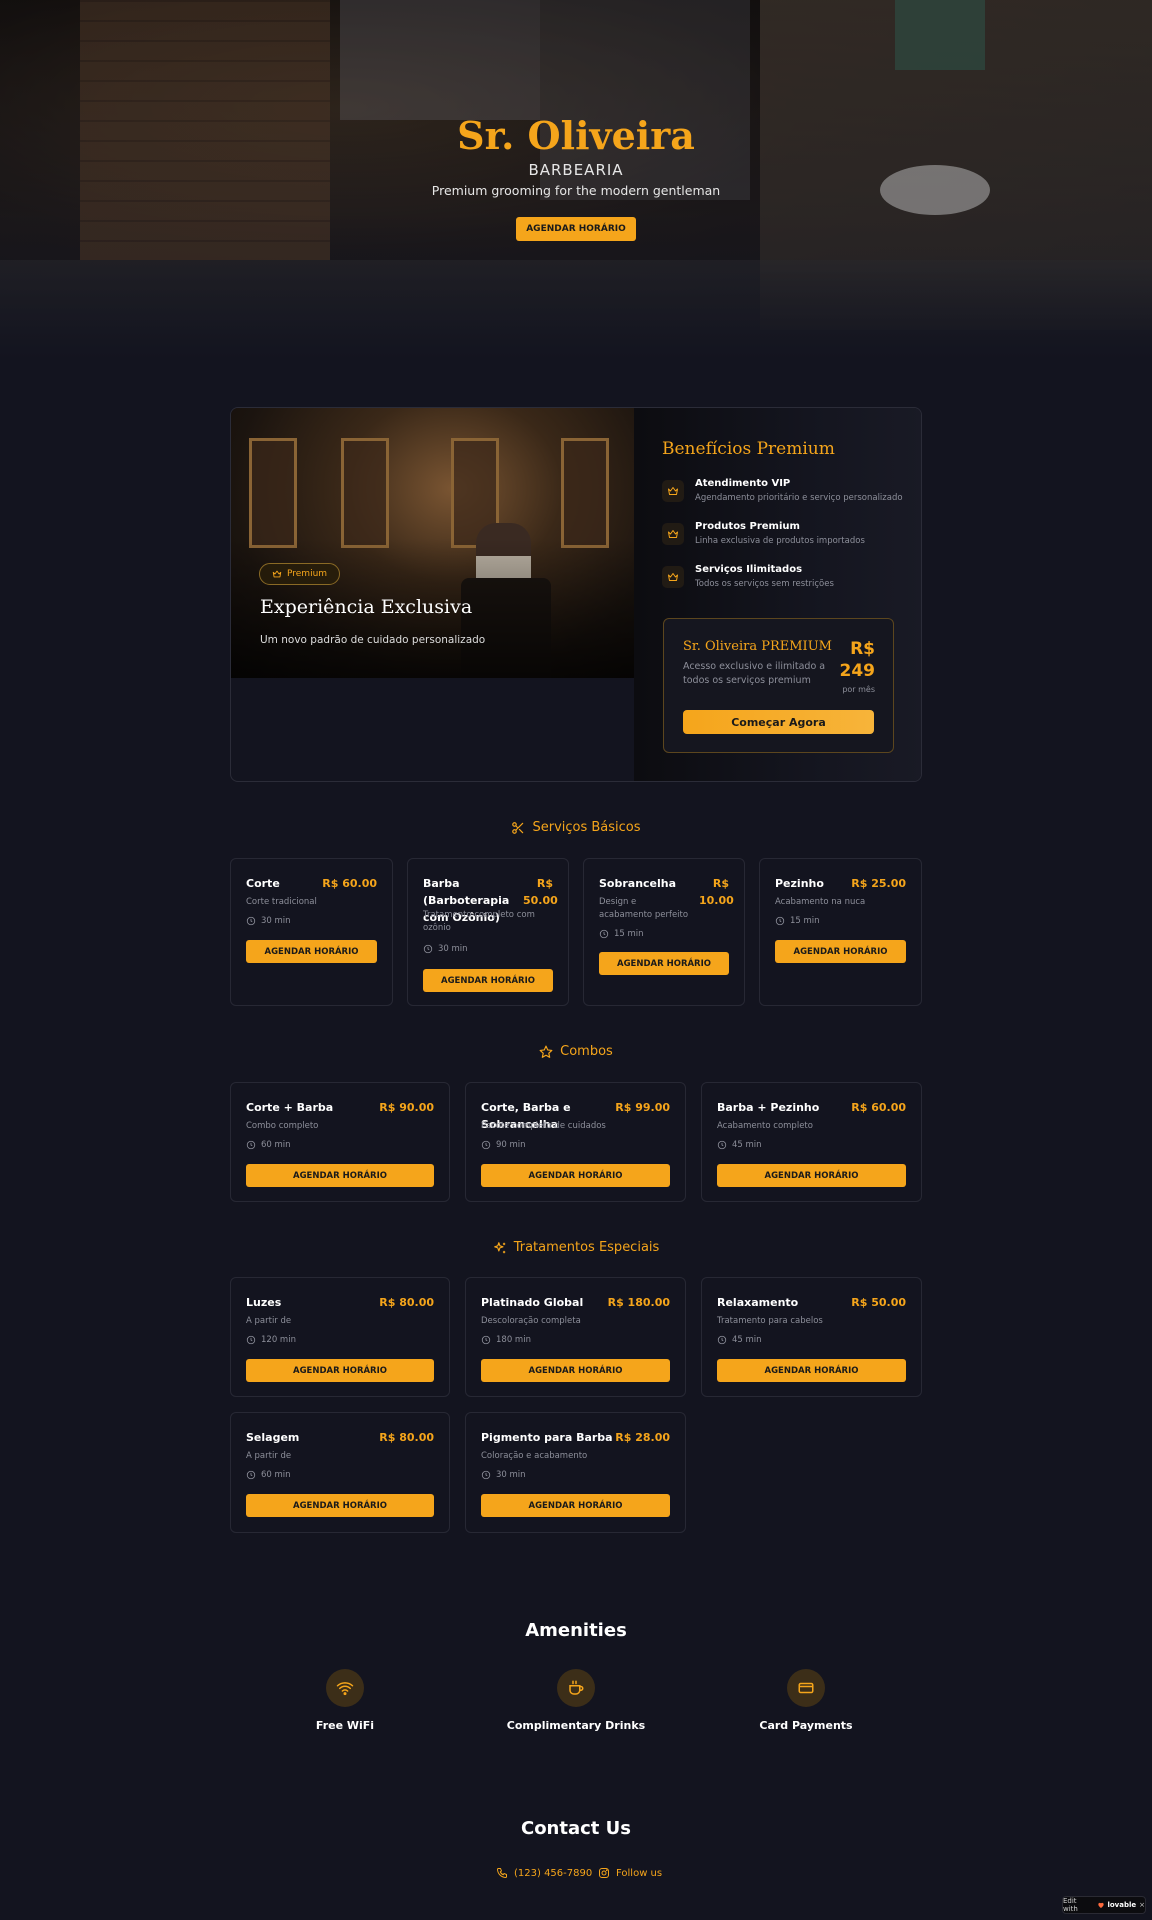 Image resolution: width=1152 pixels, height=1920 pixels. I want to click on service-desc: Descoloração completa, so click(531, 1321).